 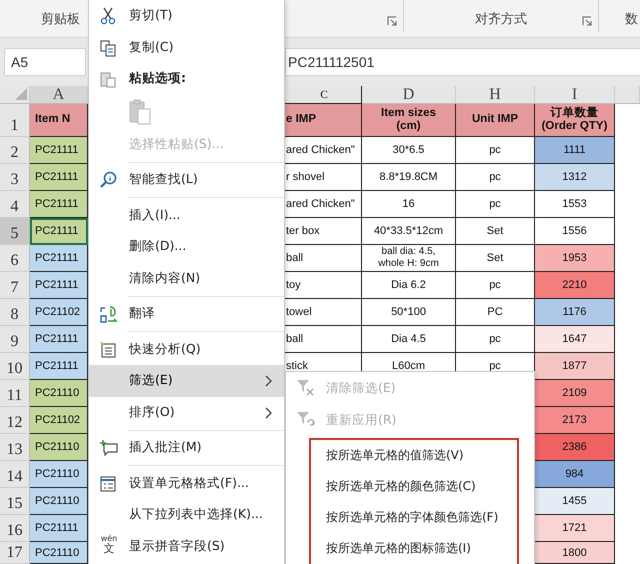 What do you see at coordinates (186, 412) in the screenshot?
I see `menu-item: 排序(O)` at bounding box center [186, 412].